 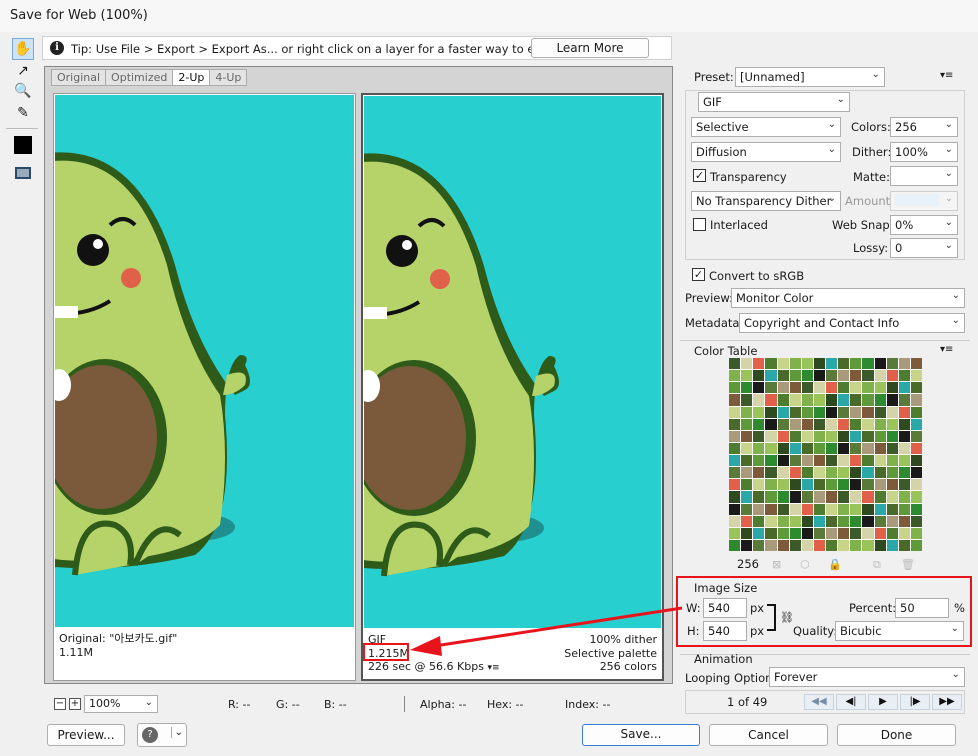 I want to click on link-proportions-icon: ⛓, so click(x=787, y=617).